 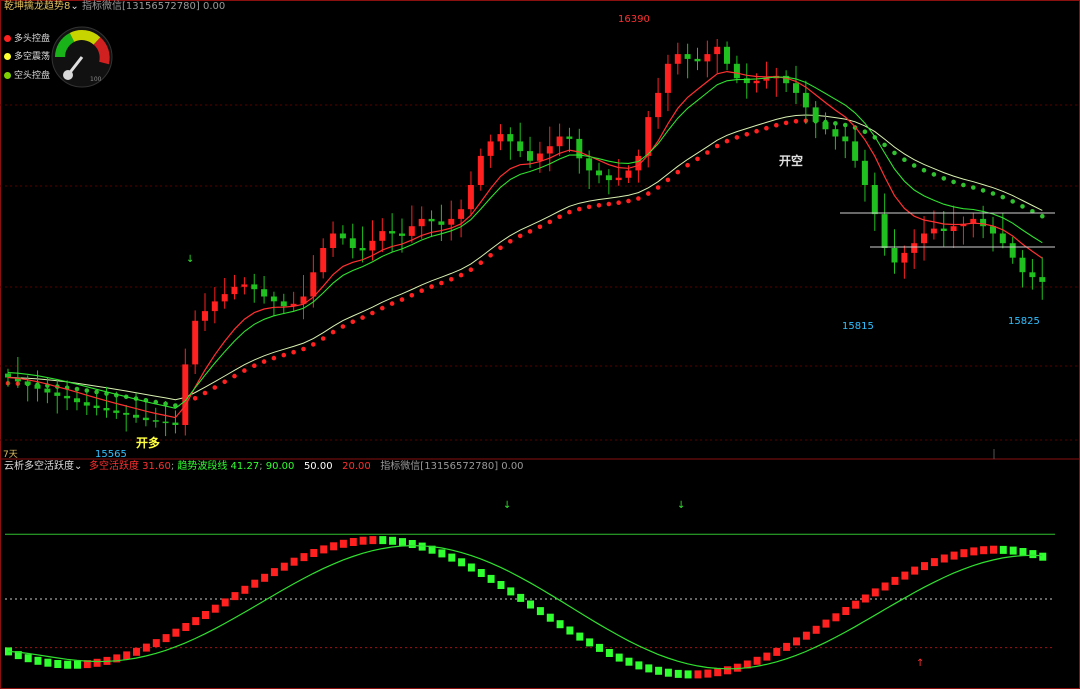 I want to click on legend-item-bear: 空头控盘, so click(x=27, y=74).